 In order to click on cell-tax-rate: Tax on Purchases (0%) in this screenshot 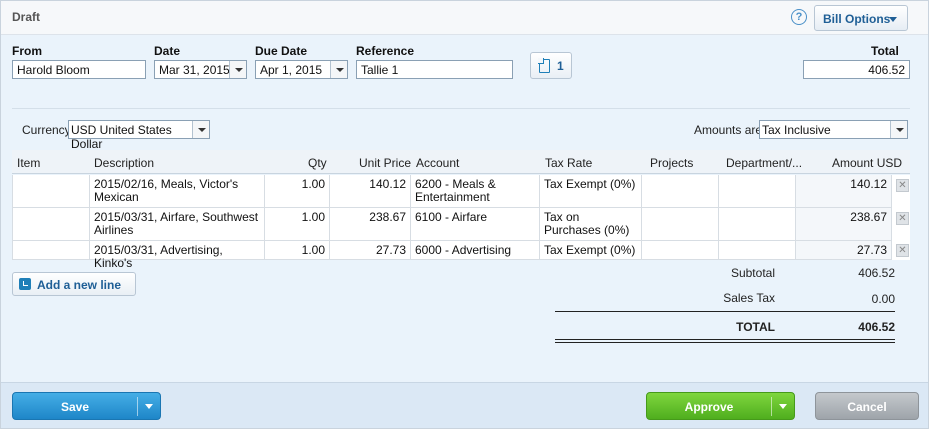, I will do `click(591, 224)`.